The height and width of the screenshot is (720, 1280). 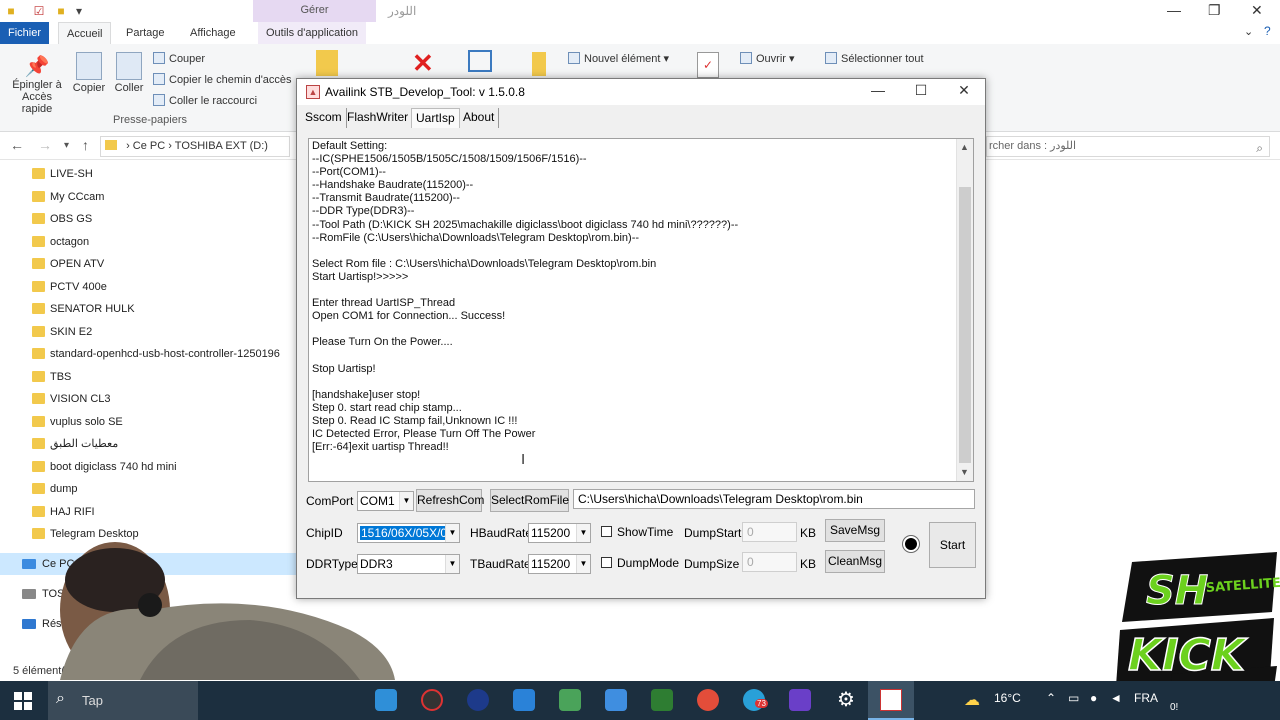 What do you see at coordinates (1051, 698) in the screenshot?
I see `chevron-up-icon: ⌃` at bounding box center [1051, 698].